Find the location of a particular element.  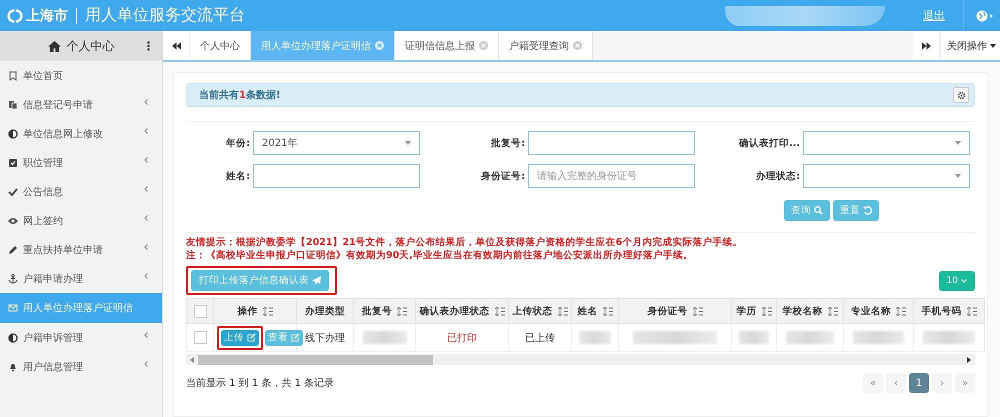

field-label: 年份: is located at coordinates (237, 143).